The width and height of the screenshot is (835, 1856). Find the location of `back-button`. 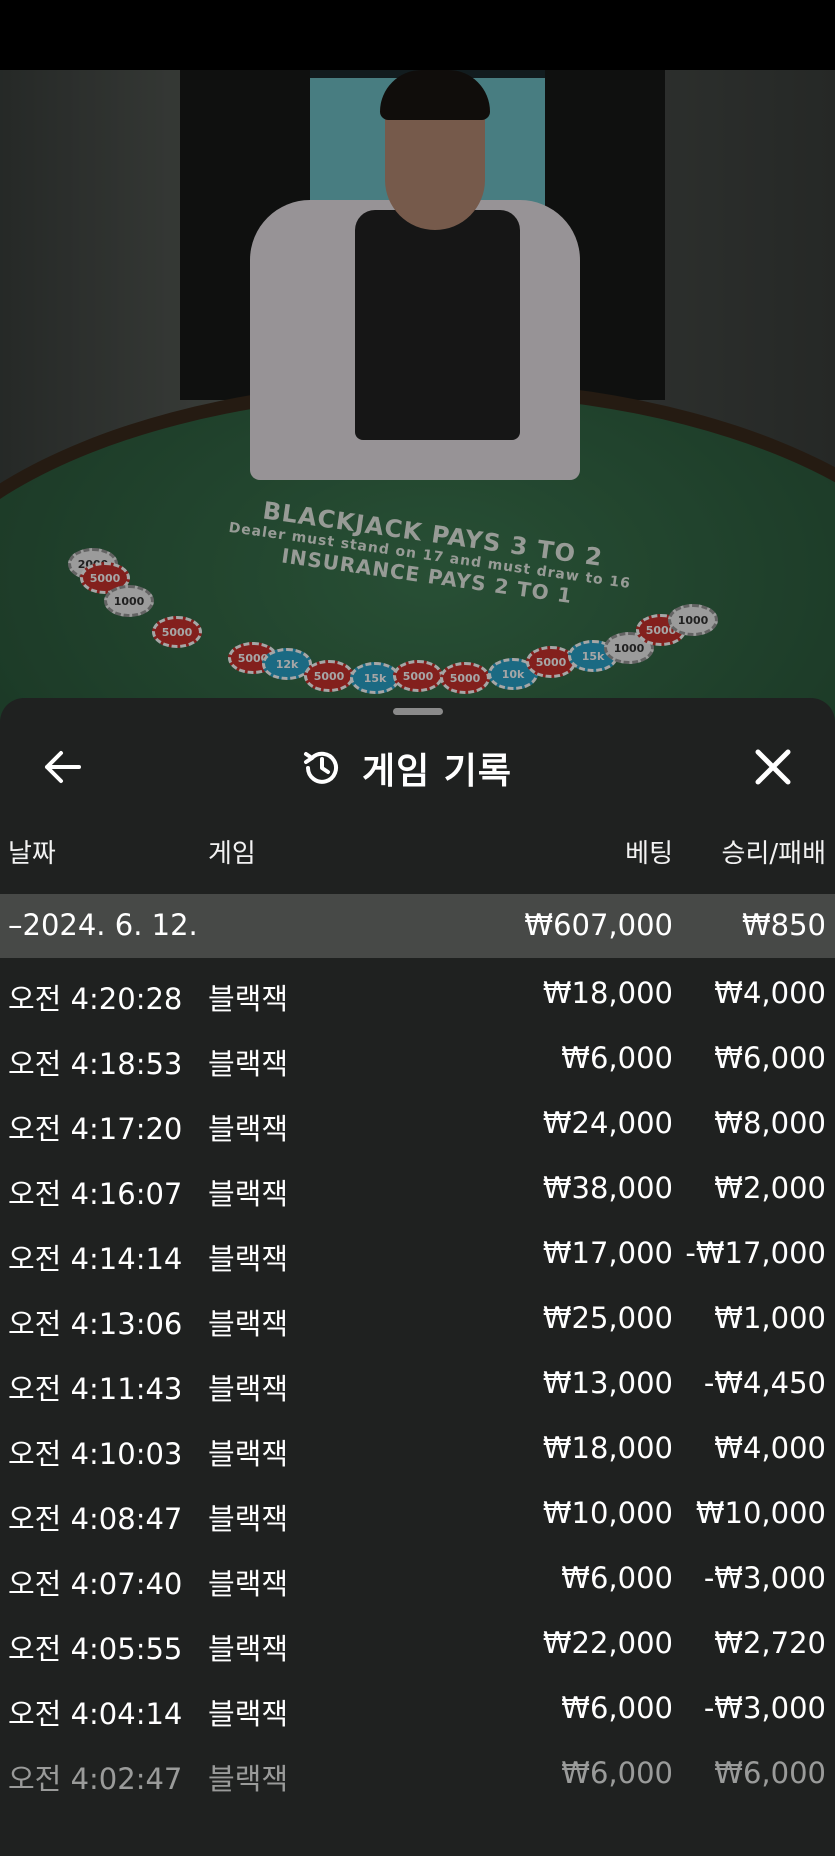

back-button is located at coordinates (63, 767).